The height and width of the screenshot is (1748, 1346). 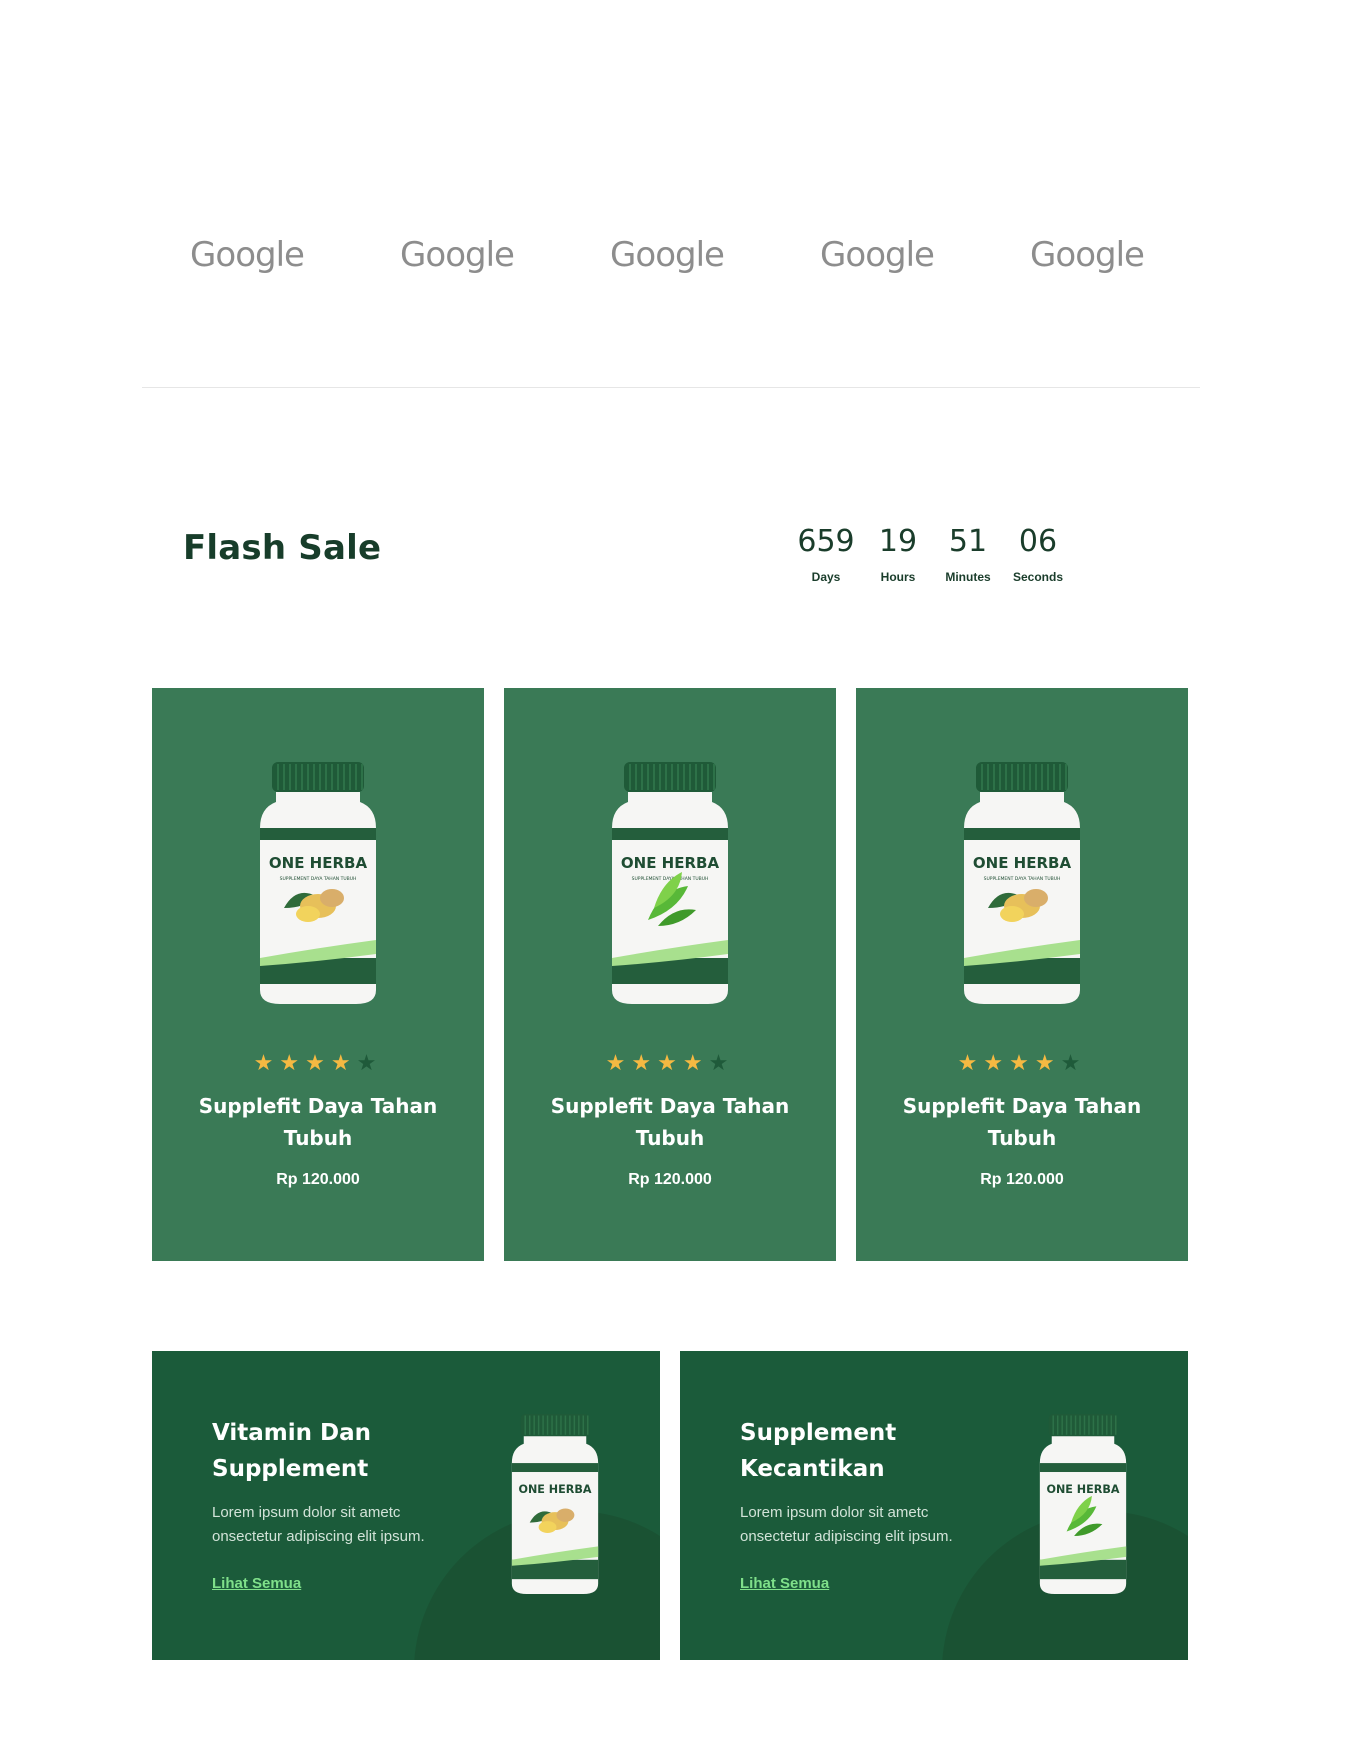 What do you see at coordinates (898, 541) in the screenshot?
I see `countdown-value: 19` at bounding box center [898, 541].